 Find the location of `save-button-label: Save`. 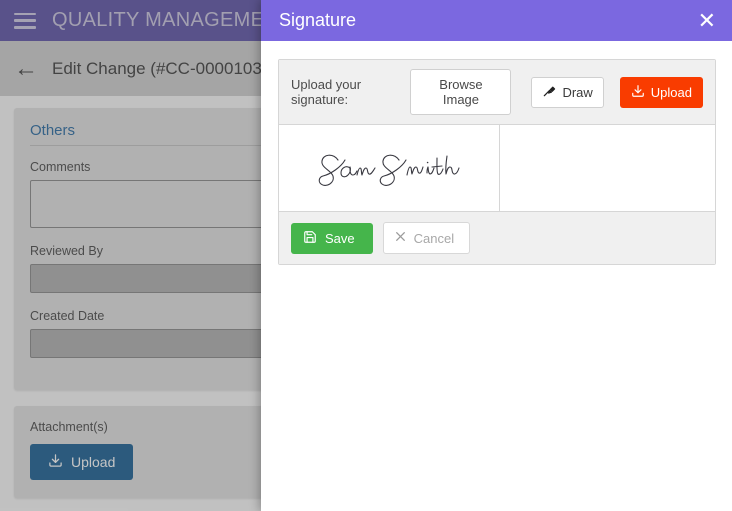

save-button-label: Save is located at coordinates (340, 238).